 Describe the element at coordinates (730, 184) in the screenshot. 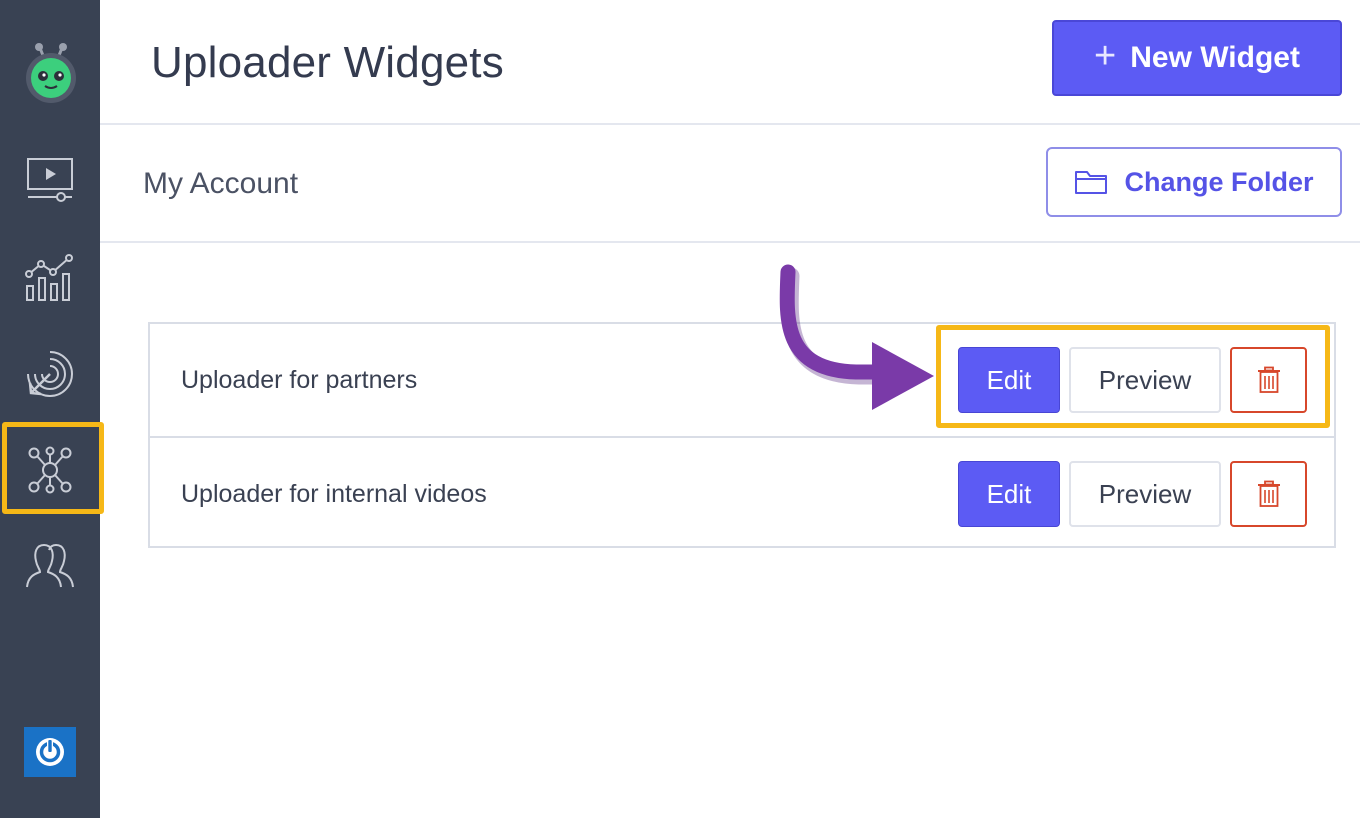

I see `account-bar: My Account Change Folder` at that location.